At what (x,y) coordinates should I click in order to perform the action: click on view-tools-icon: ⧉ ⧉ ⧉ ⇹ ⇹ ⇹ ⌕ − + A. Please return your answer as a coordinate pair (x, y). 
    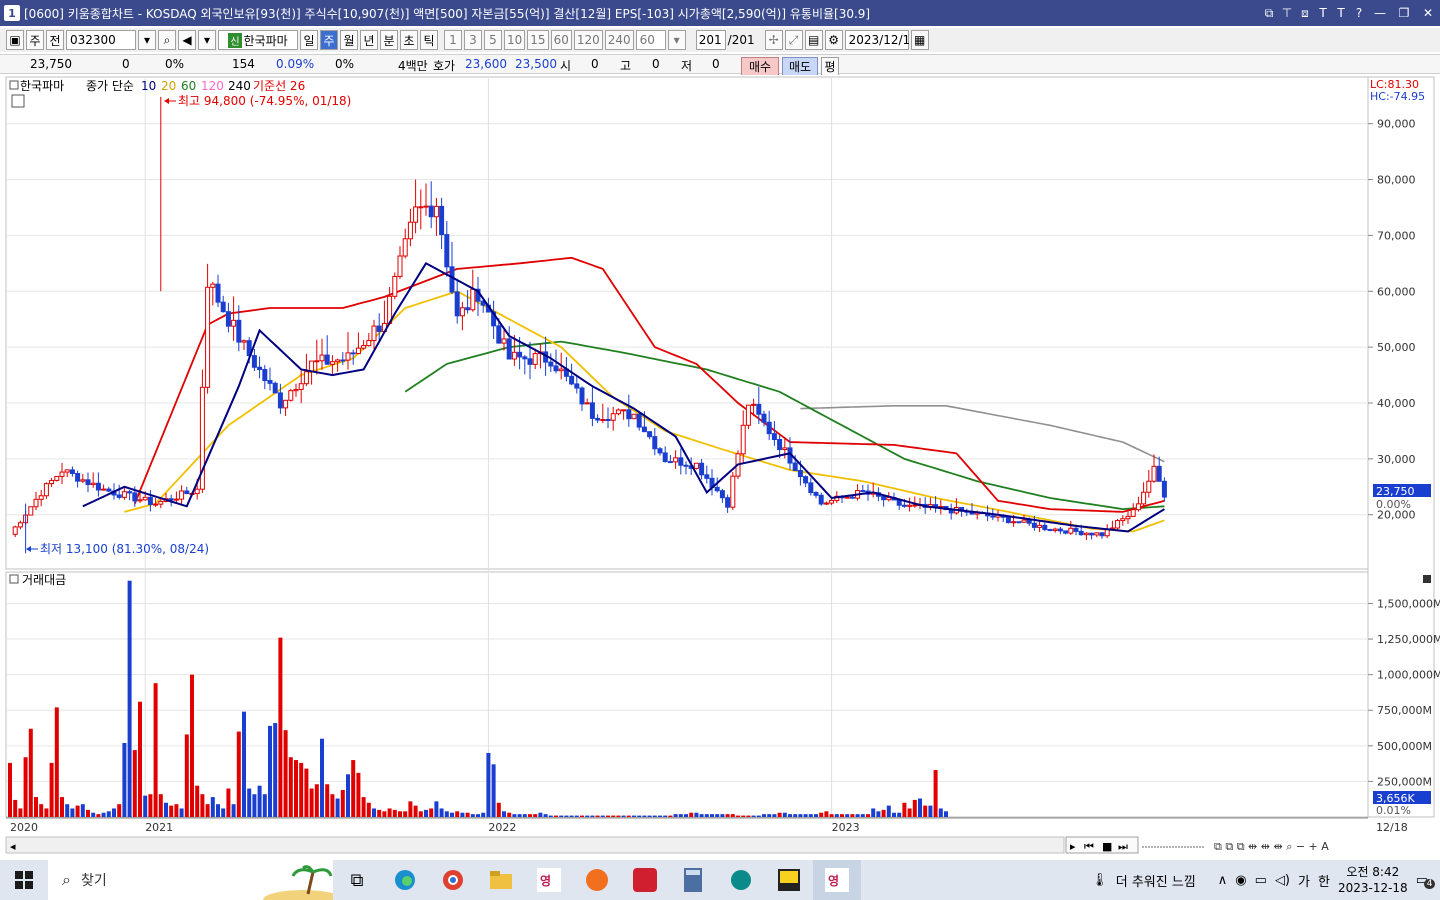
    Looking at the image, I should click on (1271, 846).